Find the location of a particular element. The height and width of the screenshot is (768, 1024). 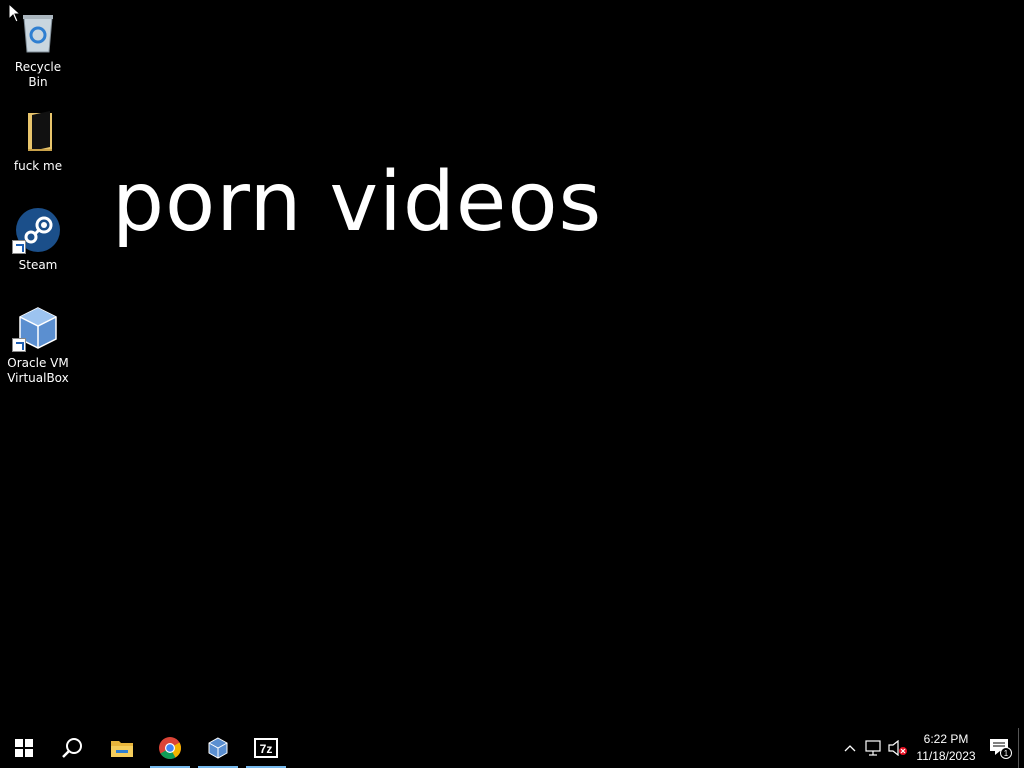

search-button is located at coordinates (72, 748).